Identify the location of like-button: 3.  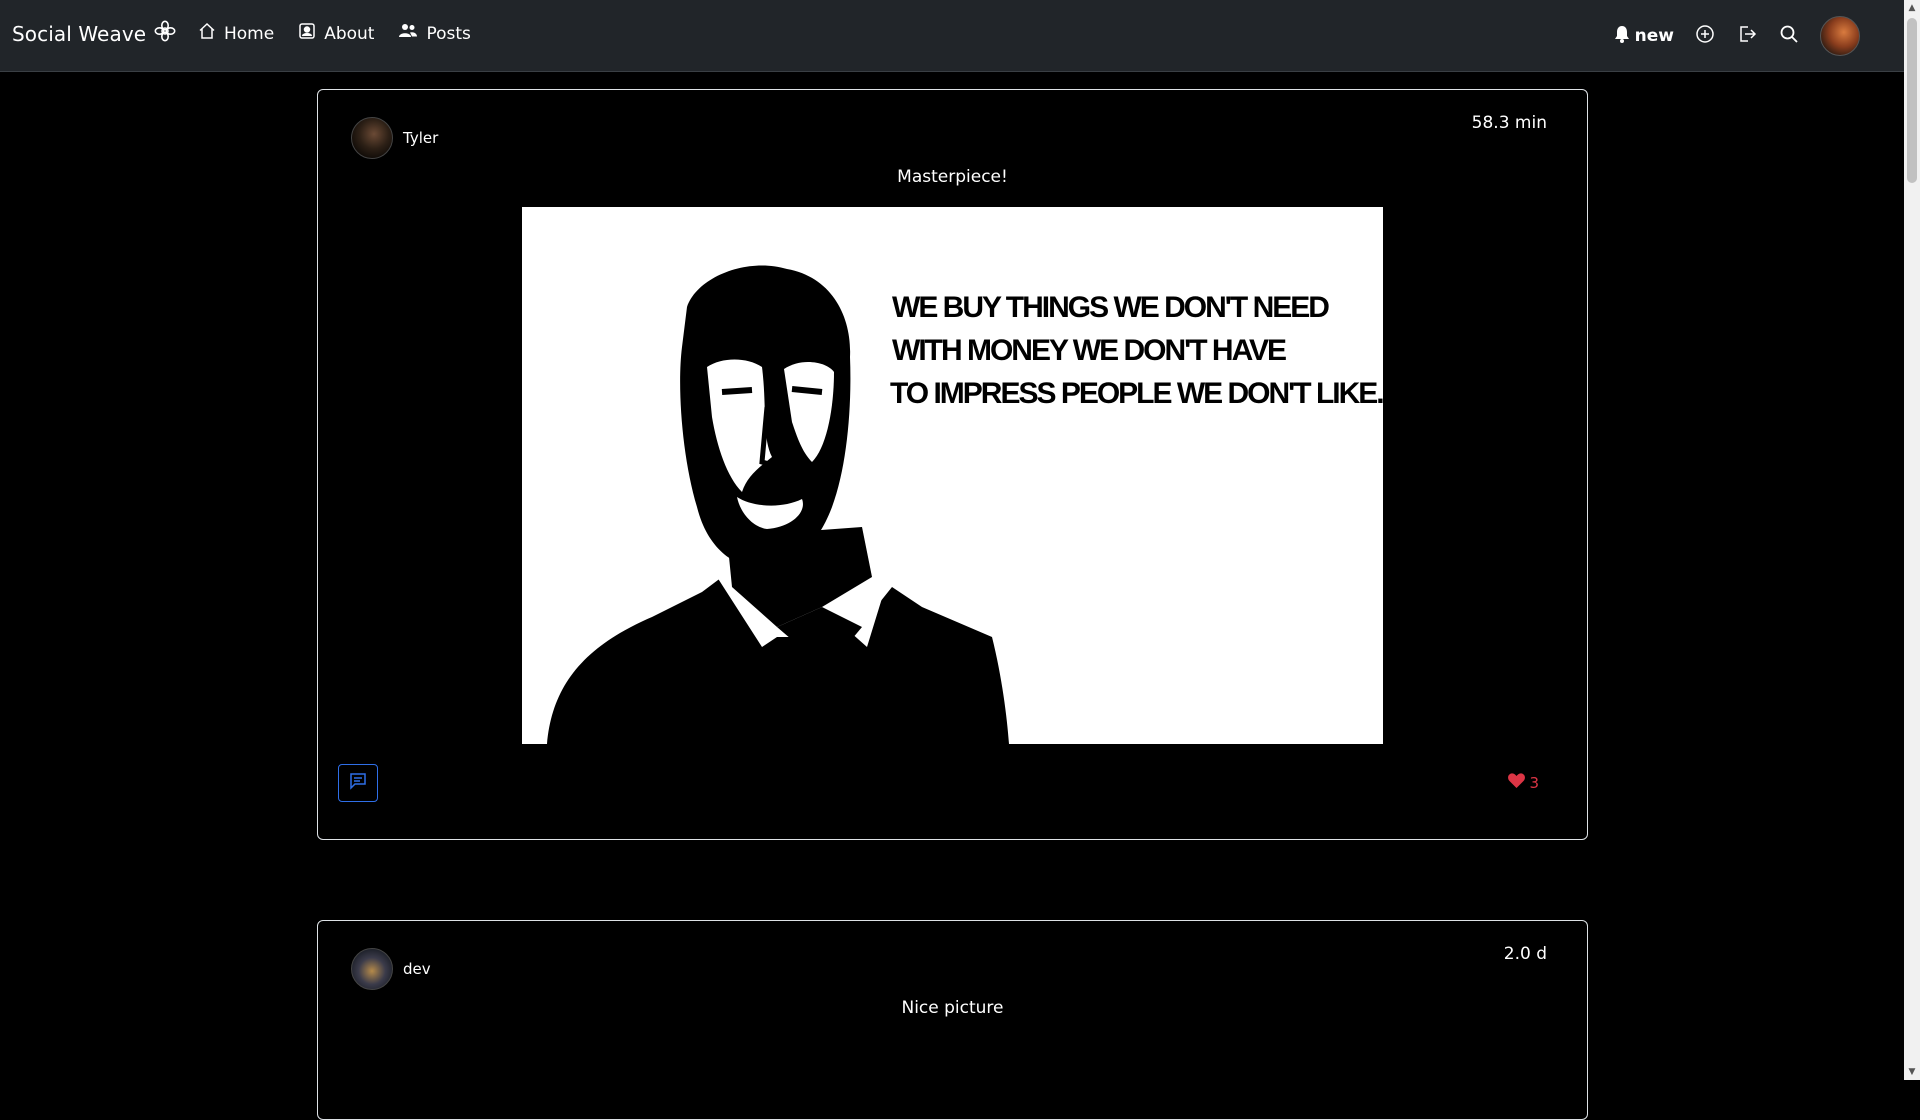
(1523, 782).